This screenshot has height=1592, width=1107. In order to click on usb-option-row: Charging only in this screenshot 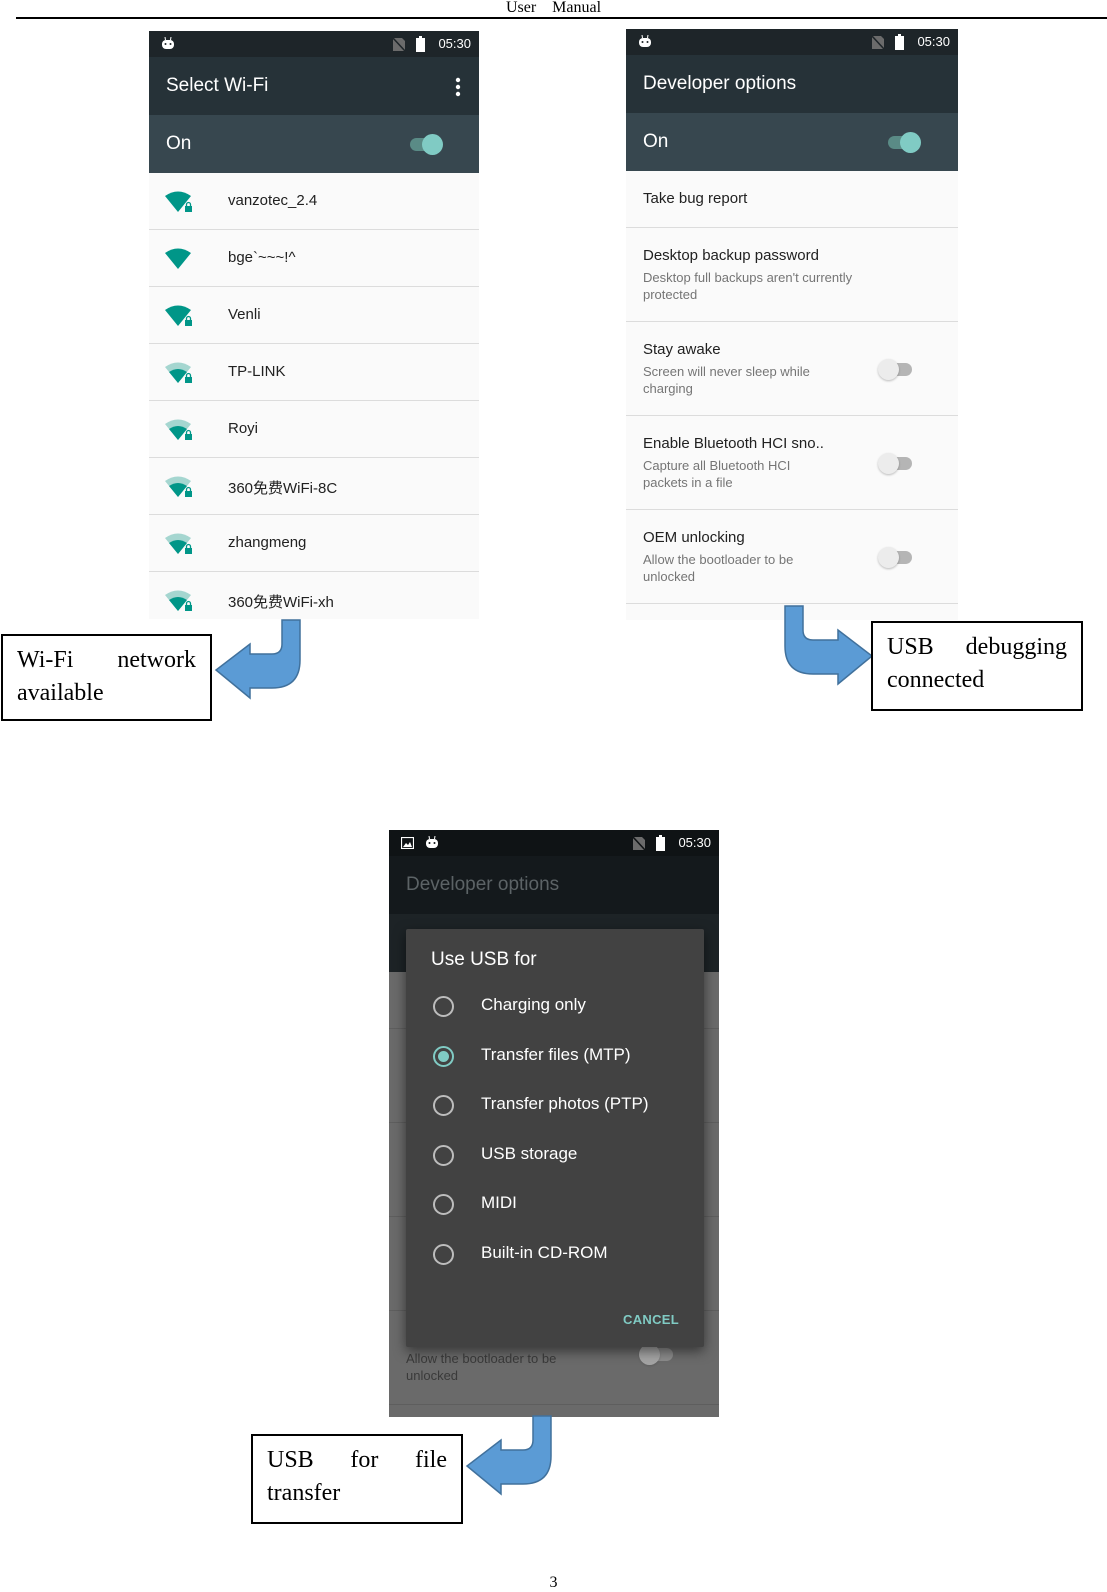, I will do `click(555, 1006)`.